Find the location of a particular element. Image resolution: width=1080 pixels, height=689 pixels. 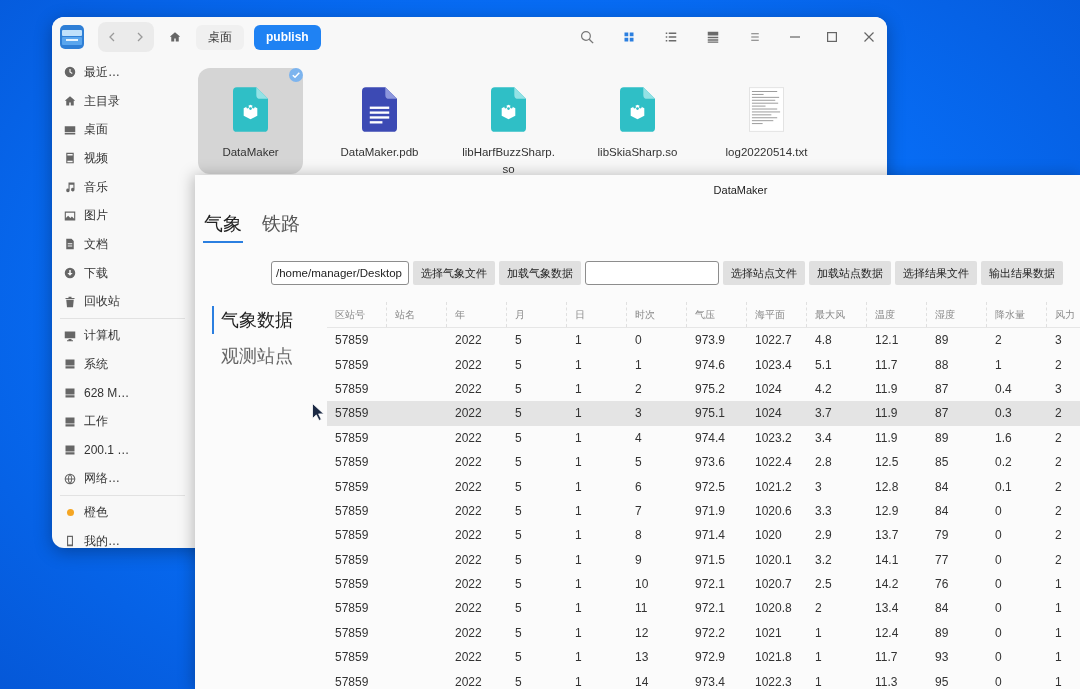

table-row: 57859 2022 5 1 2 975.2 1024 4.2 11.9 87 0.4 3 is located at coordinates (703, 389).